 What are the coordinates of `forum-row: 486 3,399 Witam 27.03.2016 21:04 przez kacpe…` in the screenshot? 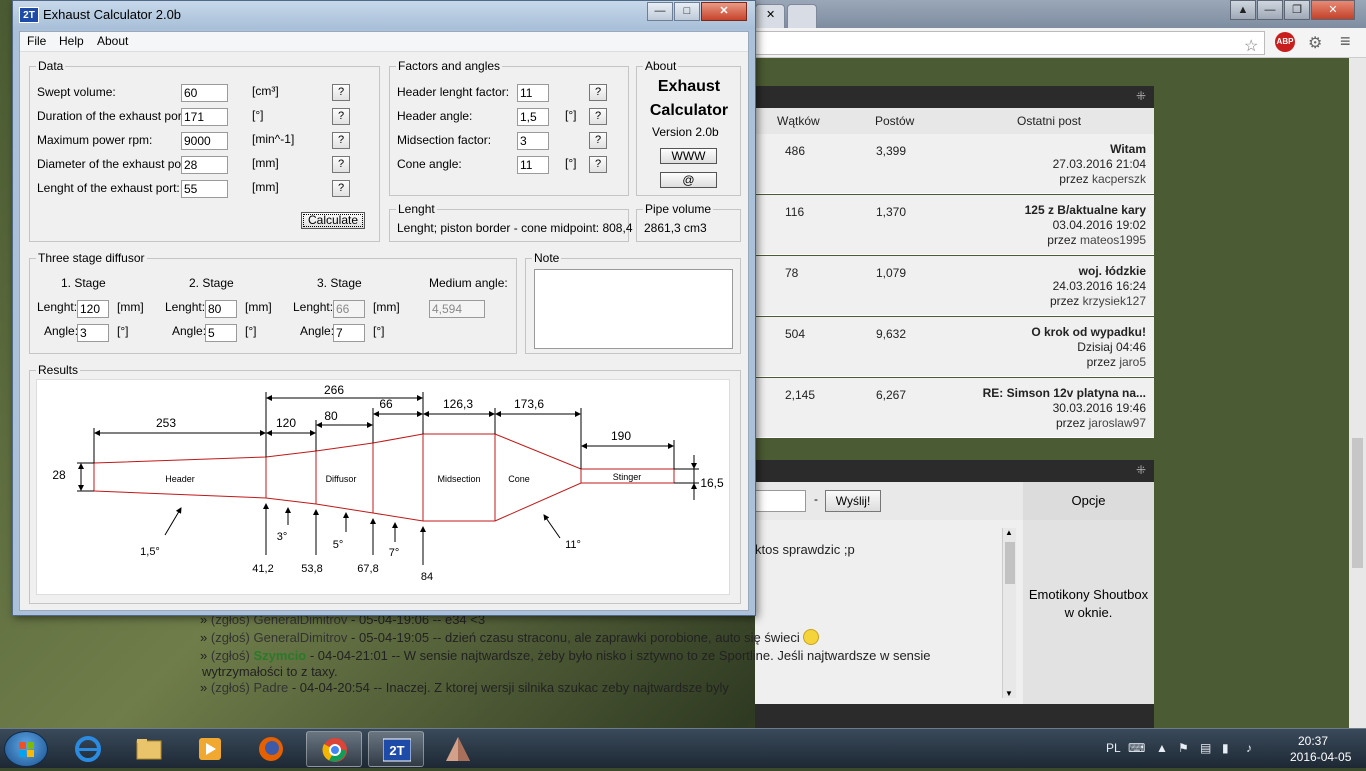 It's located at (954, 164).